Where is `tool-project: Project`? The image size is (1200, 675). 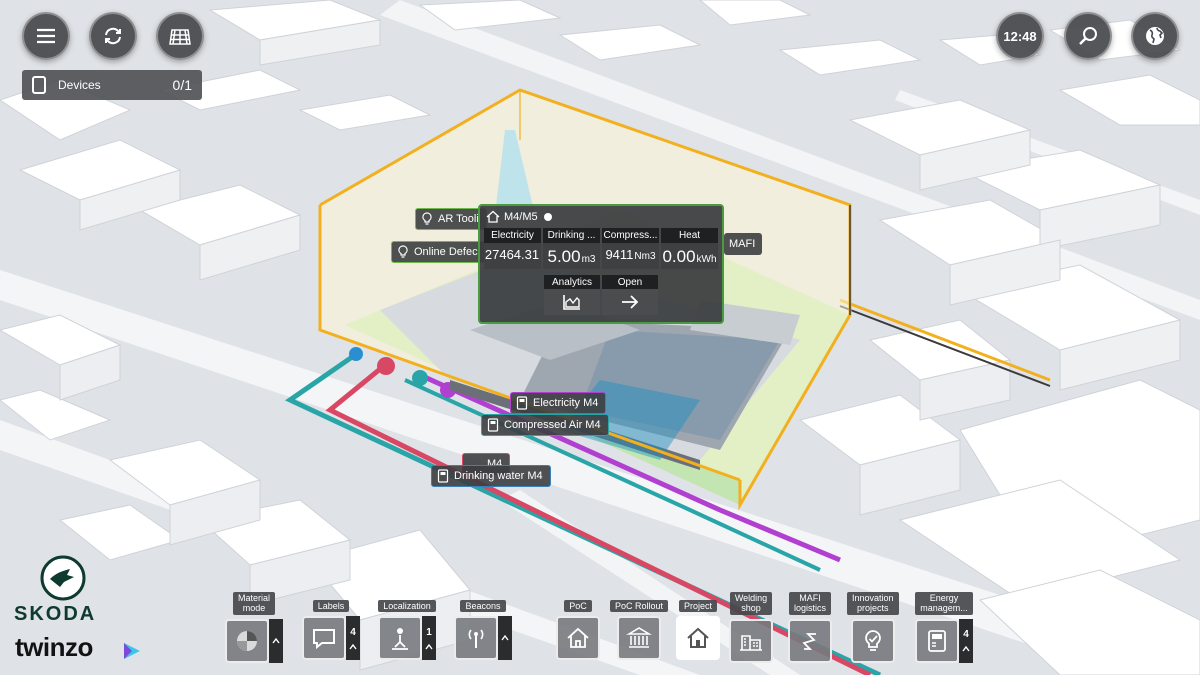
tool-project: Project is located at coordinates (698, 630).